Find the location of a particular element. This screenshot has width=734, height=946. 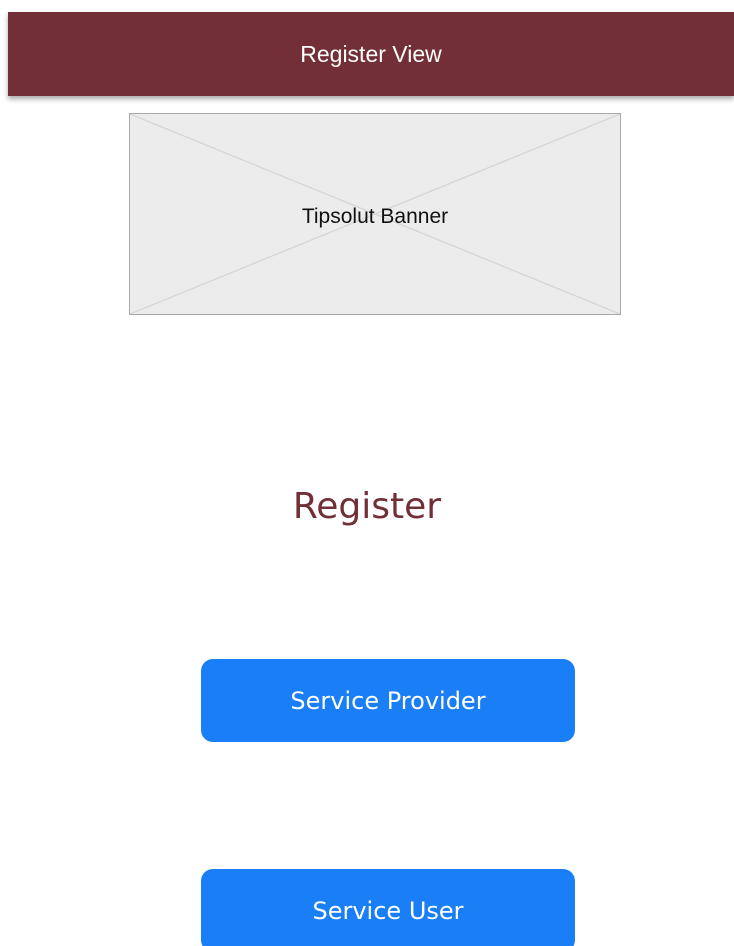

banner-label: Tipsolut Banner is located at coordinates (375, 216).